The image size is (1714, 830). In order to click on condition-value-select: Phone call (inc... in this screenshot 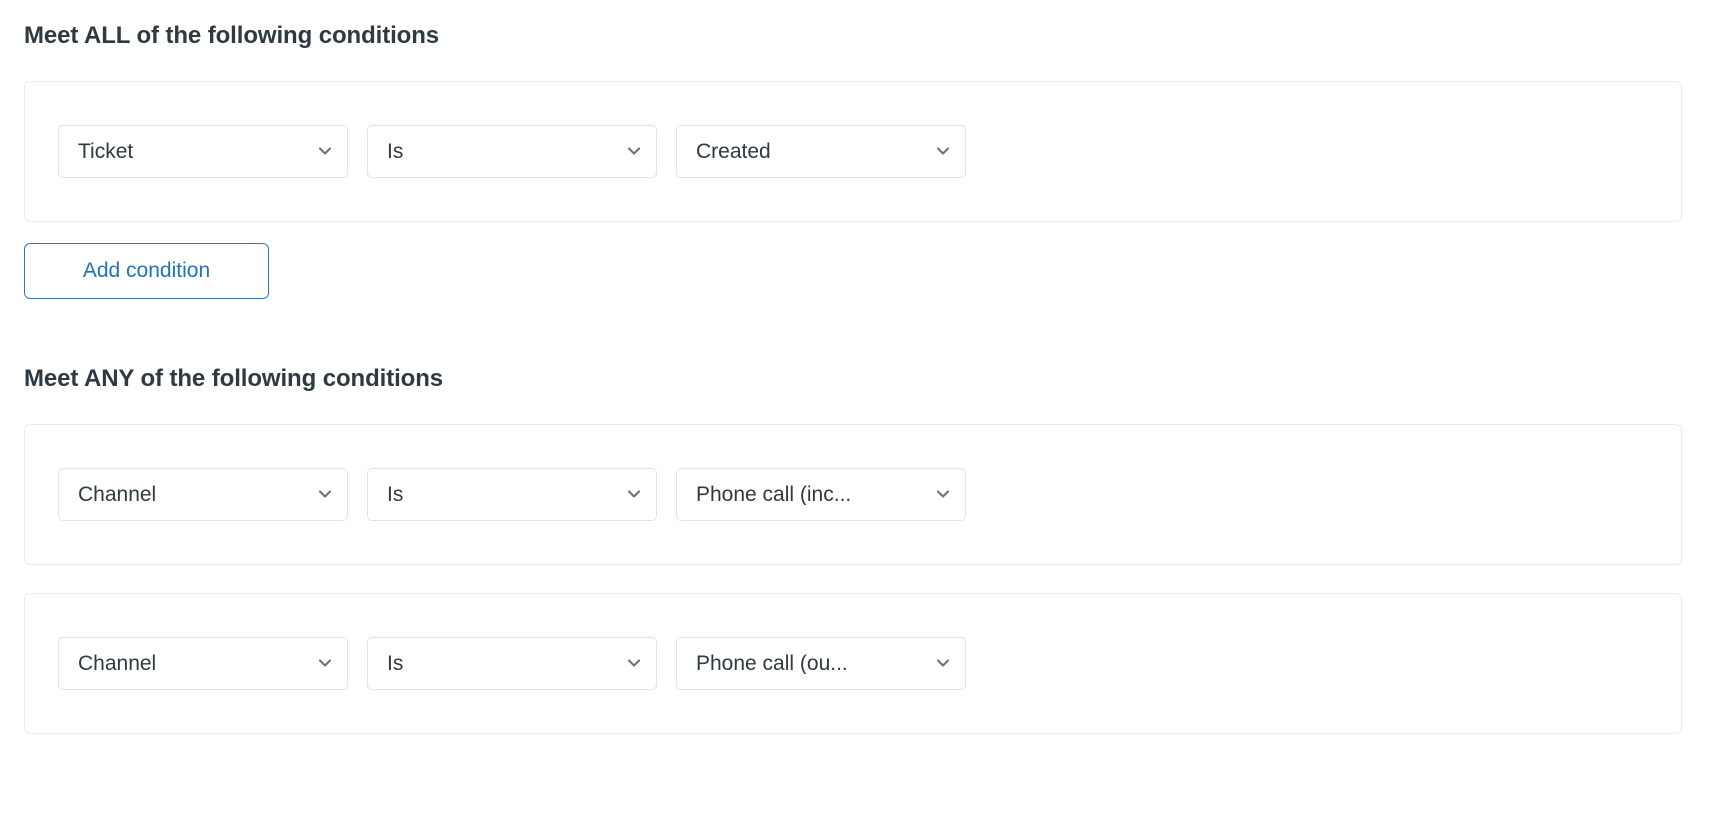, I will do `click(821, 494)`.